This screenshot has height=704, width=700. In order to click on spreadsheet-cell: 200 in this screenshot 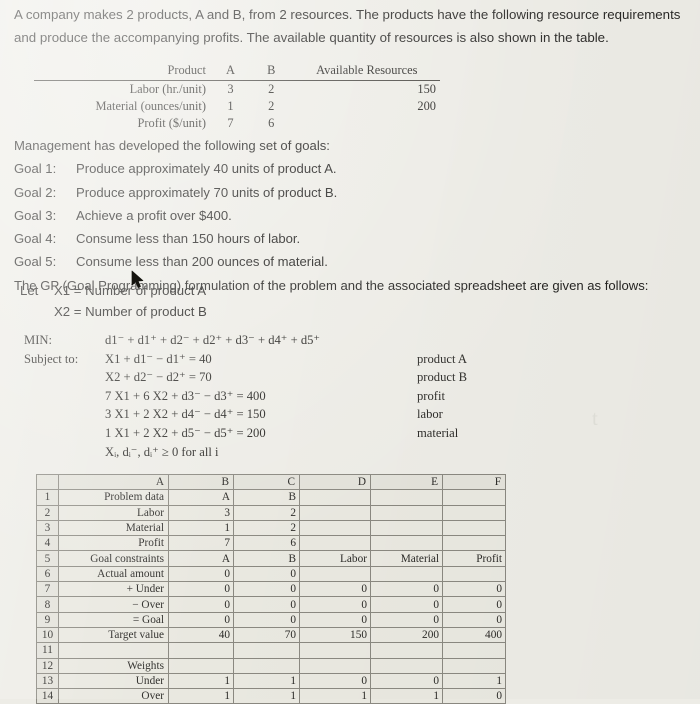, I will do `click(406, 635)`.